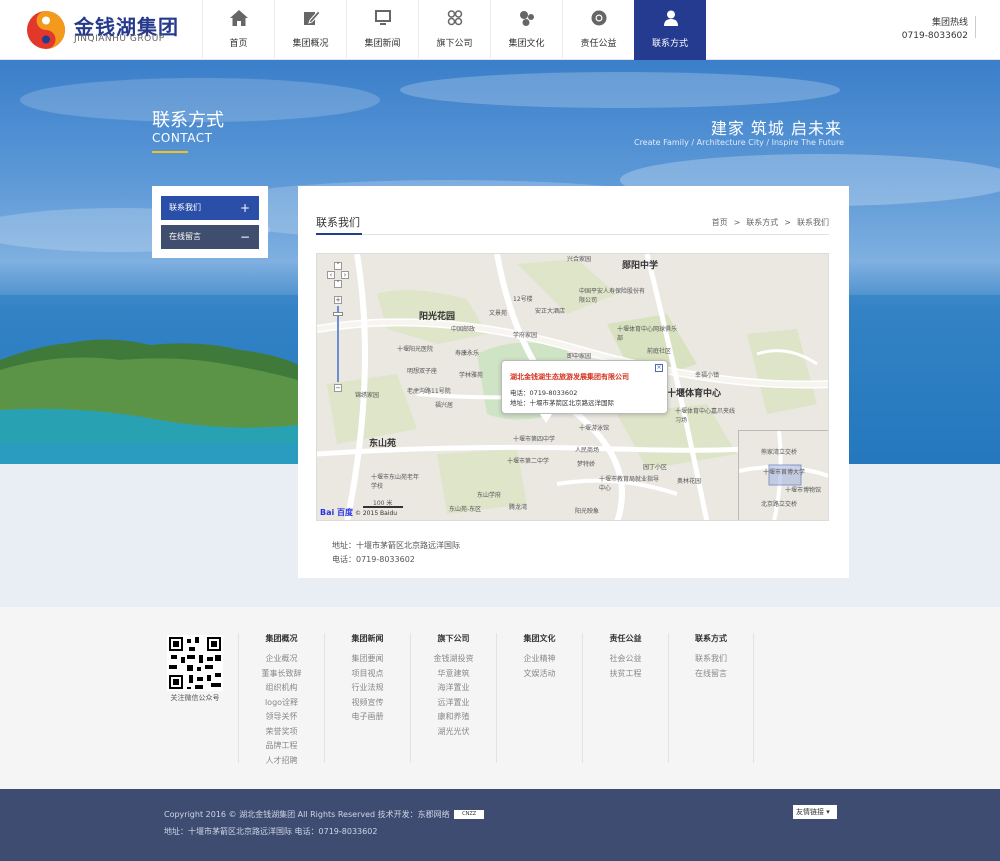 The height and width of the screenshot is (861, 1000). What do you see at coordinates (598, 44) in the screenshot?
I see `nav-label: 责任公益` at bounding box center [598, 44].